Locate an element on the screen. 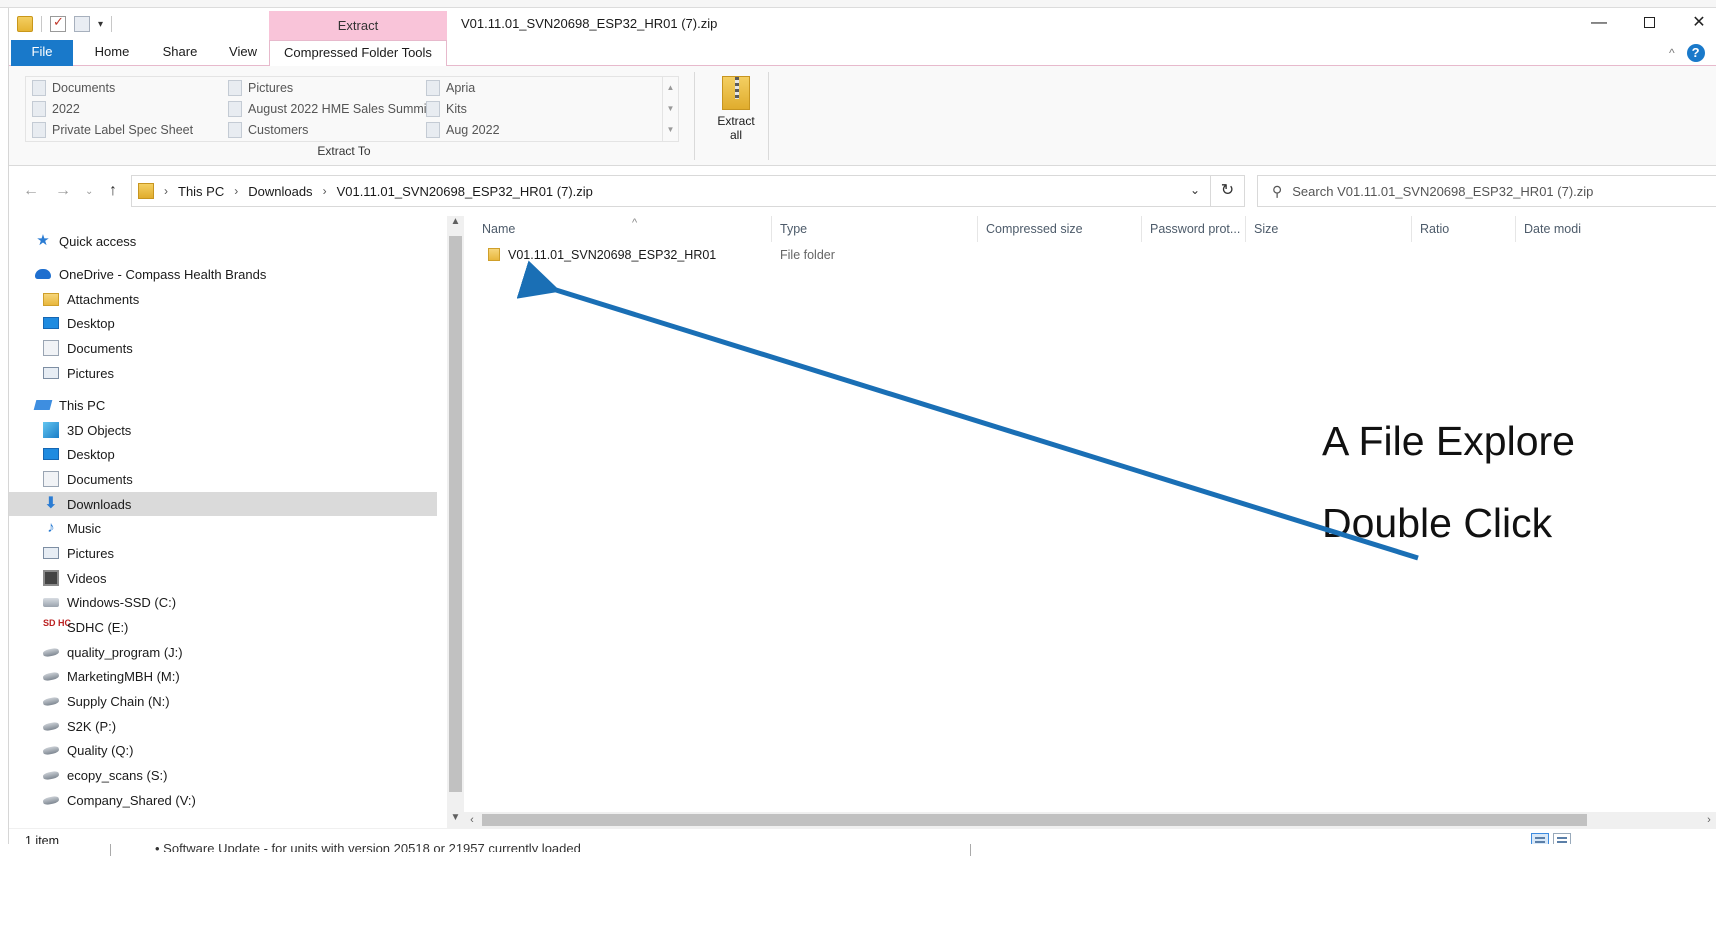 Image resolution: width=1716 pixels, height=934 pixels. nav-item-drive-c: Windows-SSD (C:) is located at coordinates (223, 602).